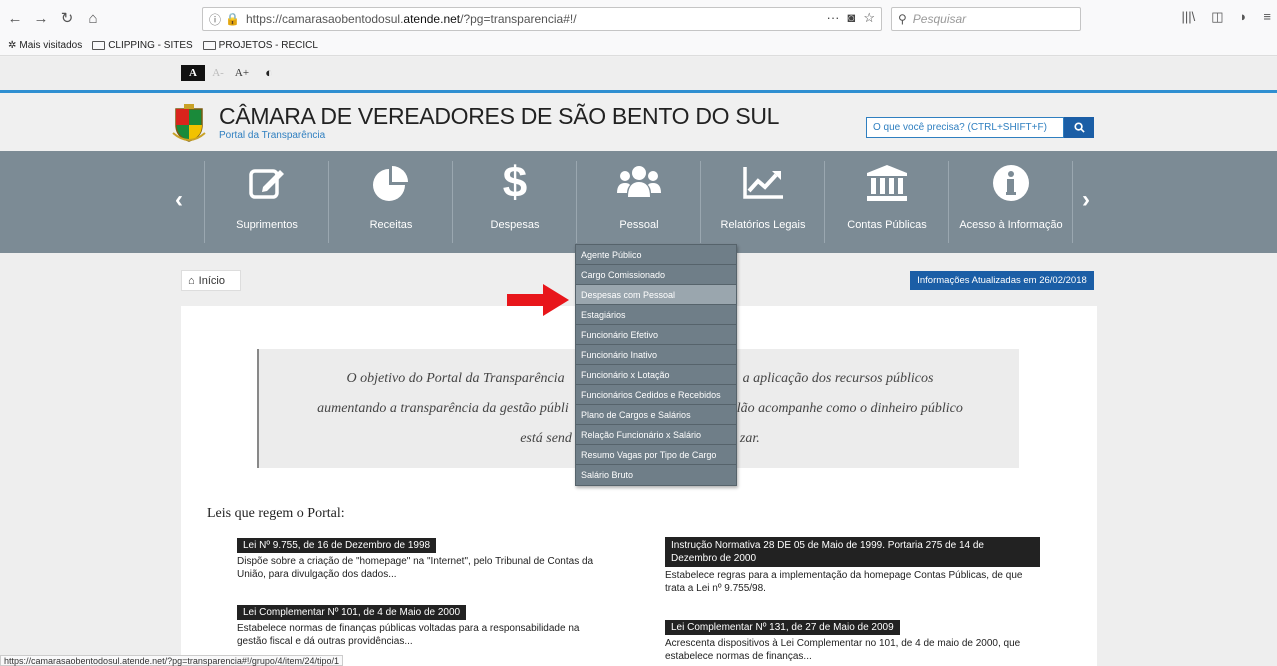 The width and height of the screenshot is (1277, 666). I want to click on menu-item-label: Pessoal, so click(639, 225).